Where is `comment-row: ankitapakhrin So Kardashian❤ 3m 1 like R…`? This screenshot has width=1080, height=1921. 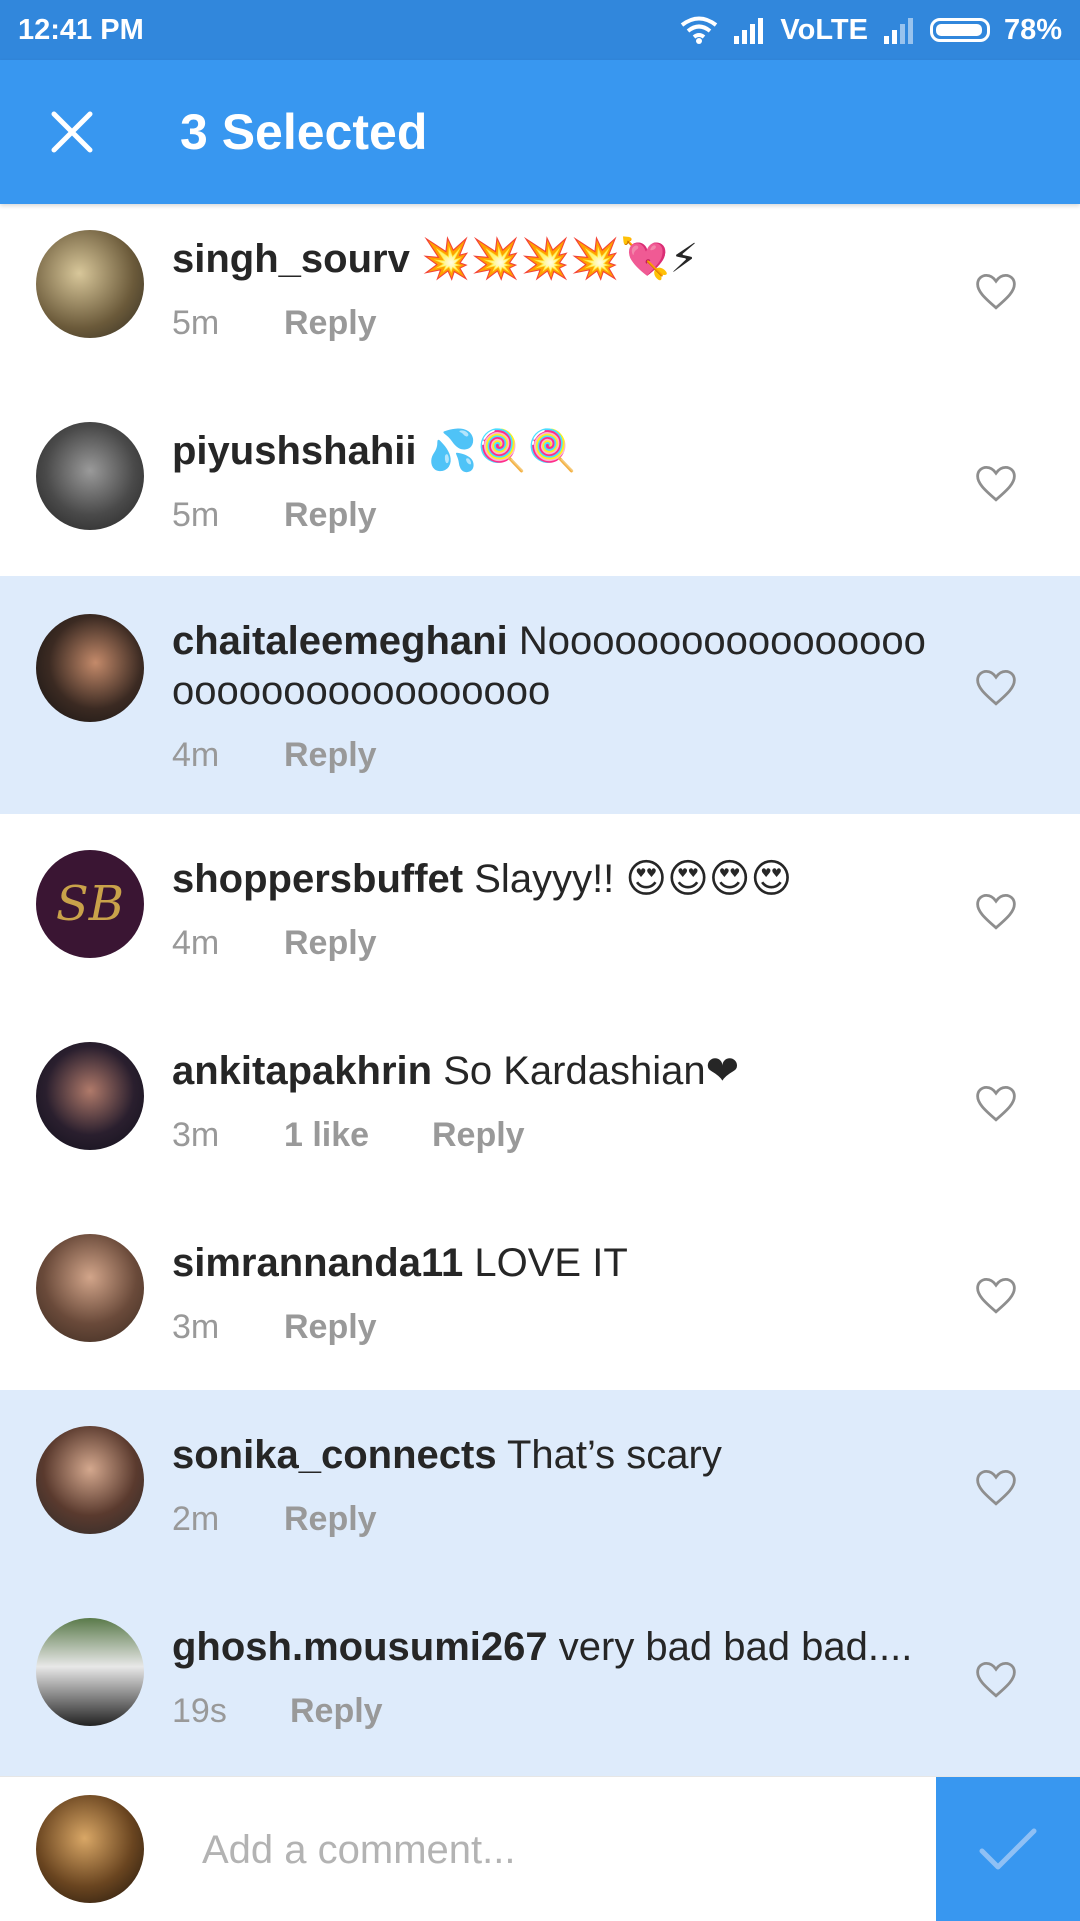 comment-row: ankitapakhrin So Kardashian❤ 3m 1 like R… is located at coordinates (540, 1102).